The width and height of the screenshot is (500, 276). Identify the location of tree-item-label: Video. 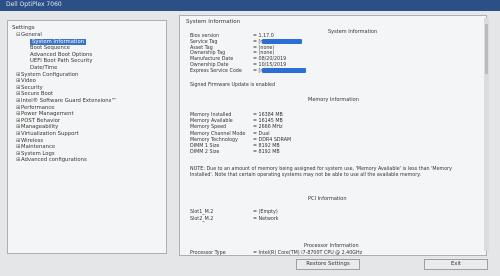
(28, 81).